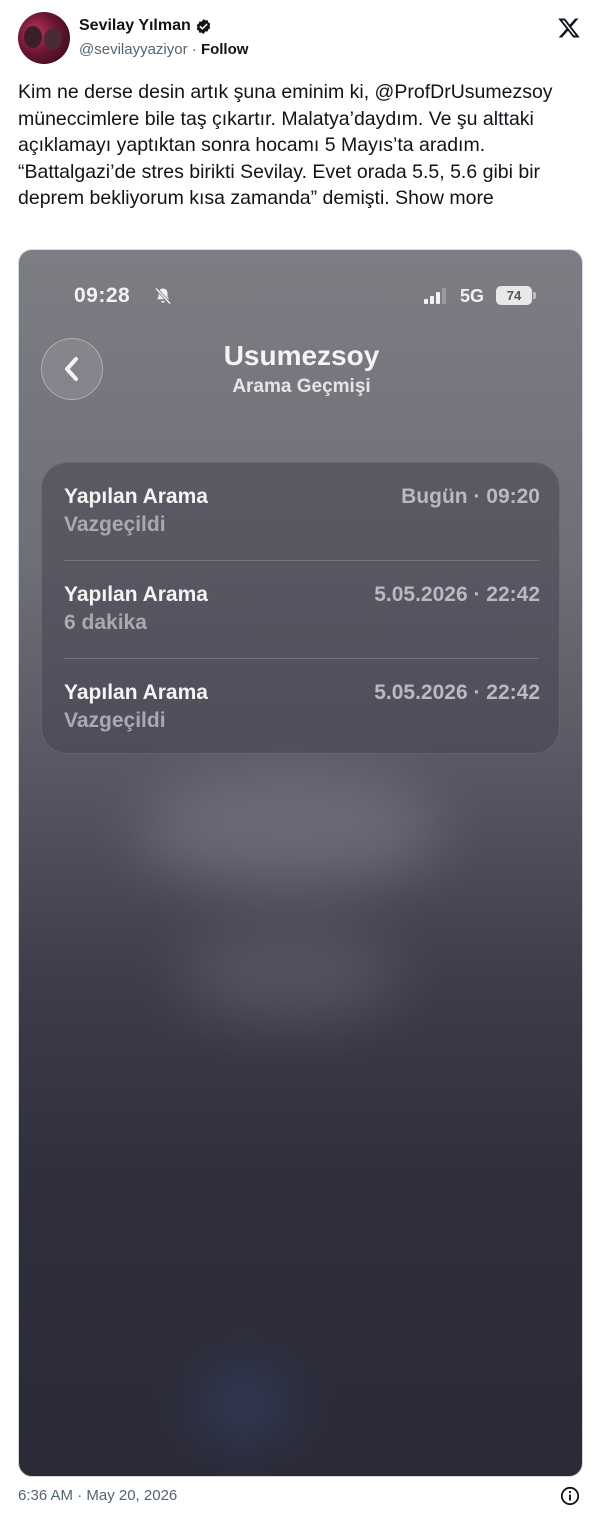 This screenshot has height=1527, width=600. Describe the element at coordinates (301, 355) in the screenshot. I see `contact-name: Usumezsoy` at that location.